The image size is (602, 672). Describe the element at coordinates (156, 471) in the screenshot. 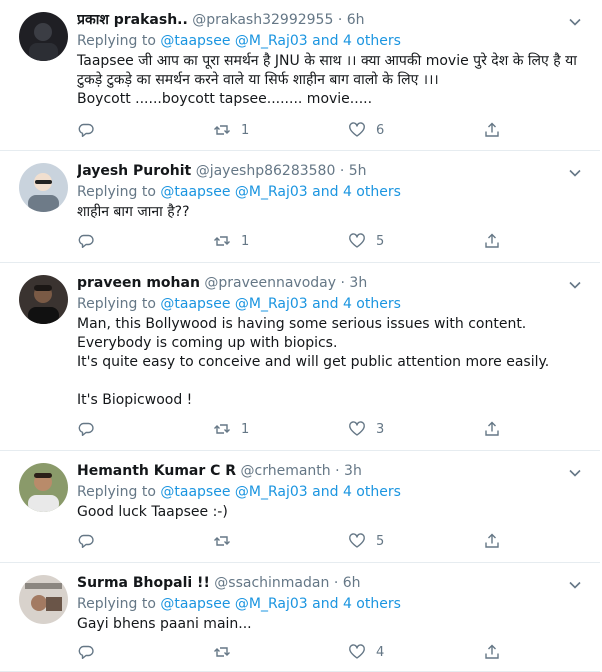

I see `display-name: Hemanth Kumar C R` at that location.